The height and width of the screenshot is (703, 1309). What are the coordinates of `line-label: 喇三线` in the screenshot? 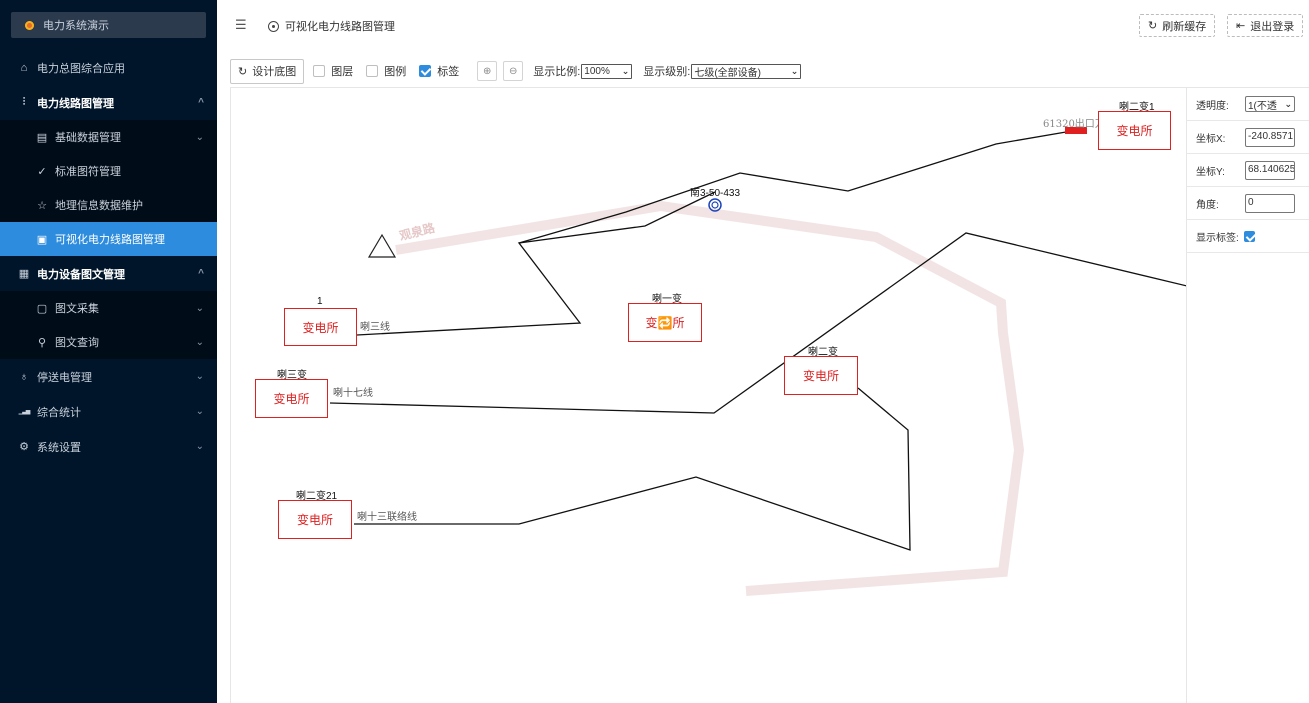 It's located at (375, 327).